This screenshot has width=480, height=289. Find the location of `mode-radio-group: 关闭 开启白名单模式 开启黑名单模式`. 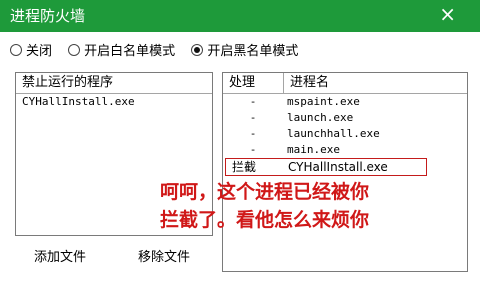

mode-radio-group: 关闭 开启白名单模式 开启黑名单模式 is located at coordinates (160, 50).